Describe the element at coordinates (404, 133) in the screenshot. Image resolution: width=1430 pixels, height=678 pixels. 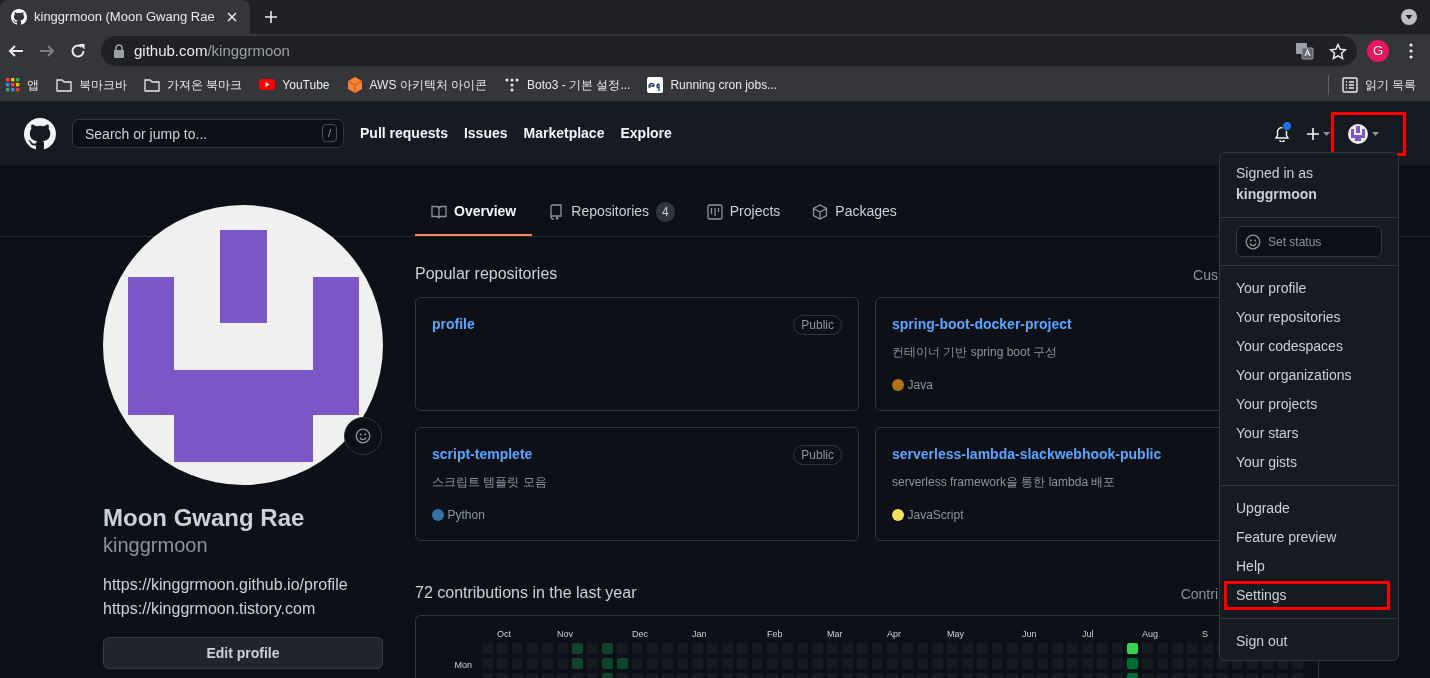
I see `nav-link: Pull requests` at that location.